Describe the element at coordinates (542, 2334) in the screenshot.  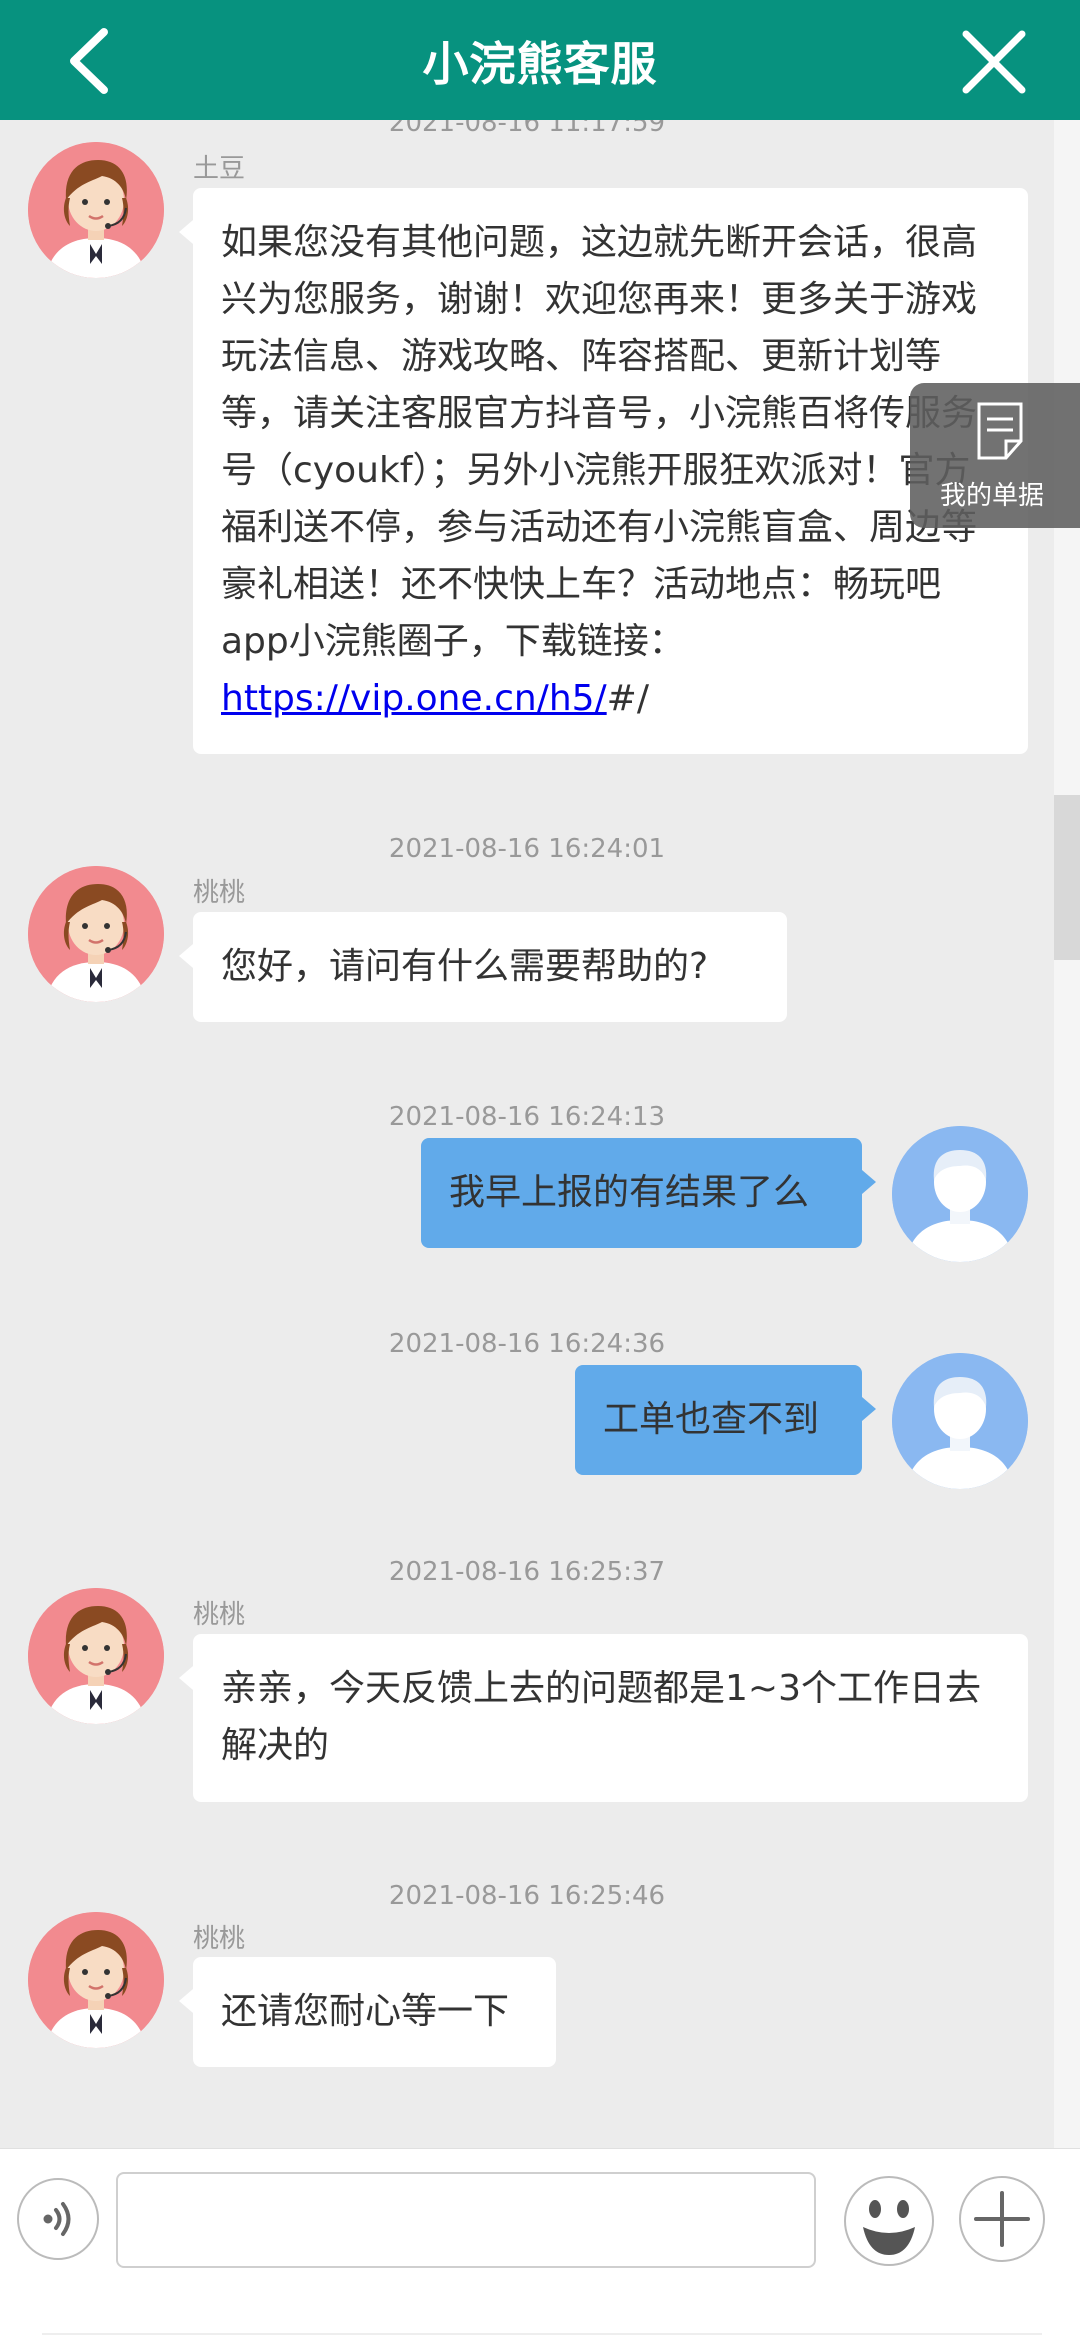
I see `divider` at that location.